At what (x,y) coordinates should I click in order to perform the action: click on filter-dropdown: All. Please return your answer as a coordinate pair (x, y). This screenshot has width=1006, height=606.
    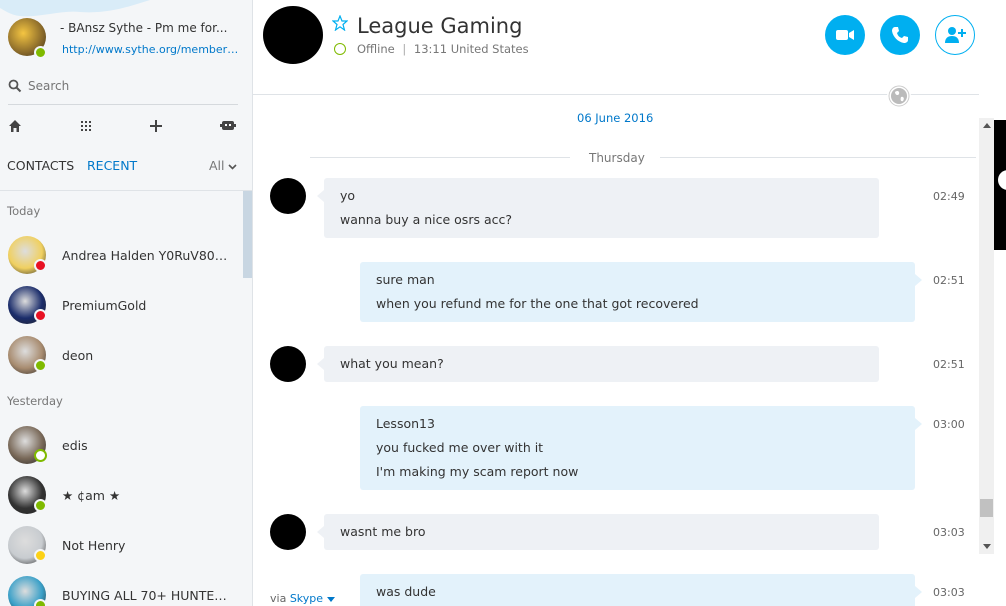
    Looking at the image, I should click on (223, 165).